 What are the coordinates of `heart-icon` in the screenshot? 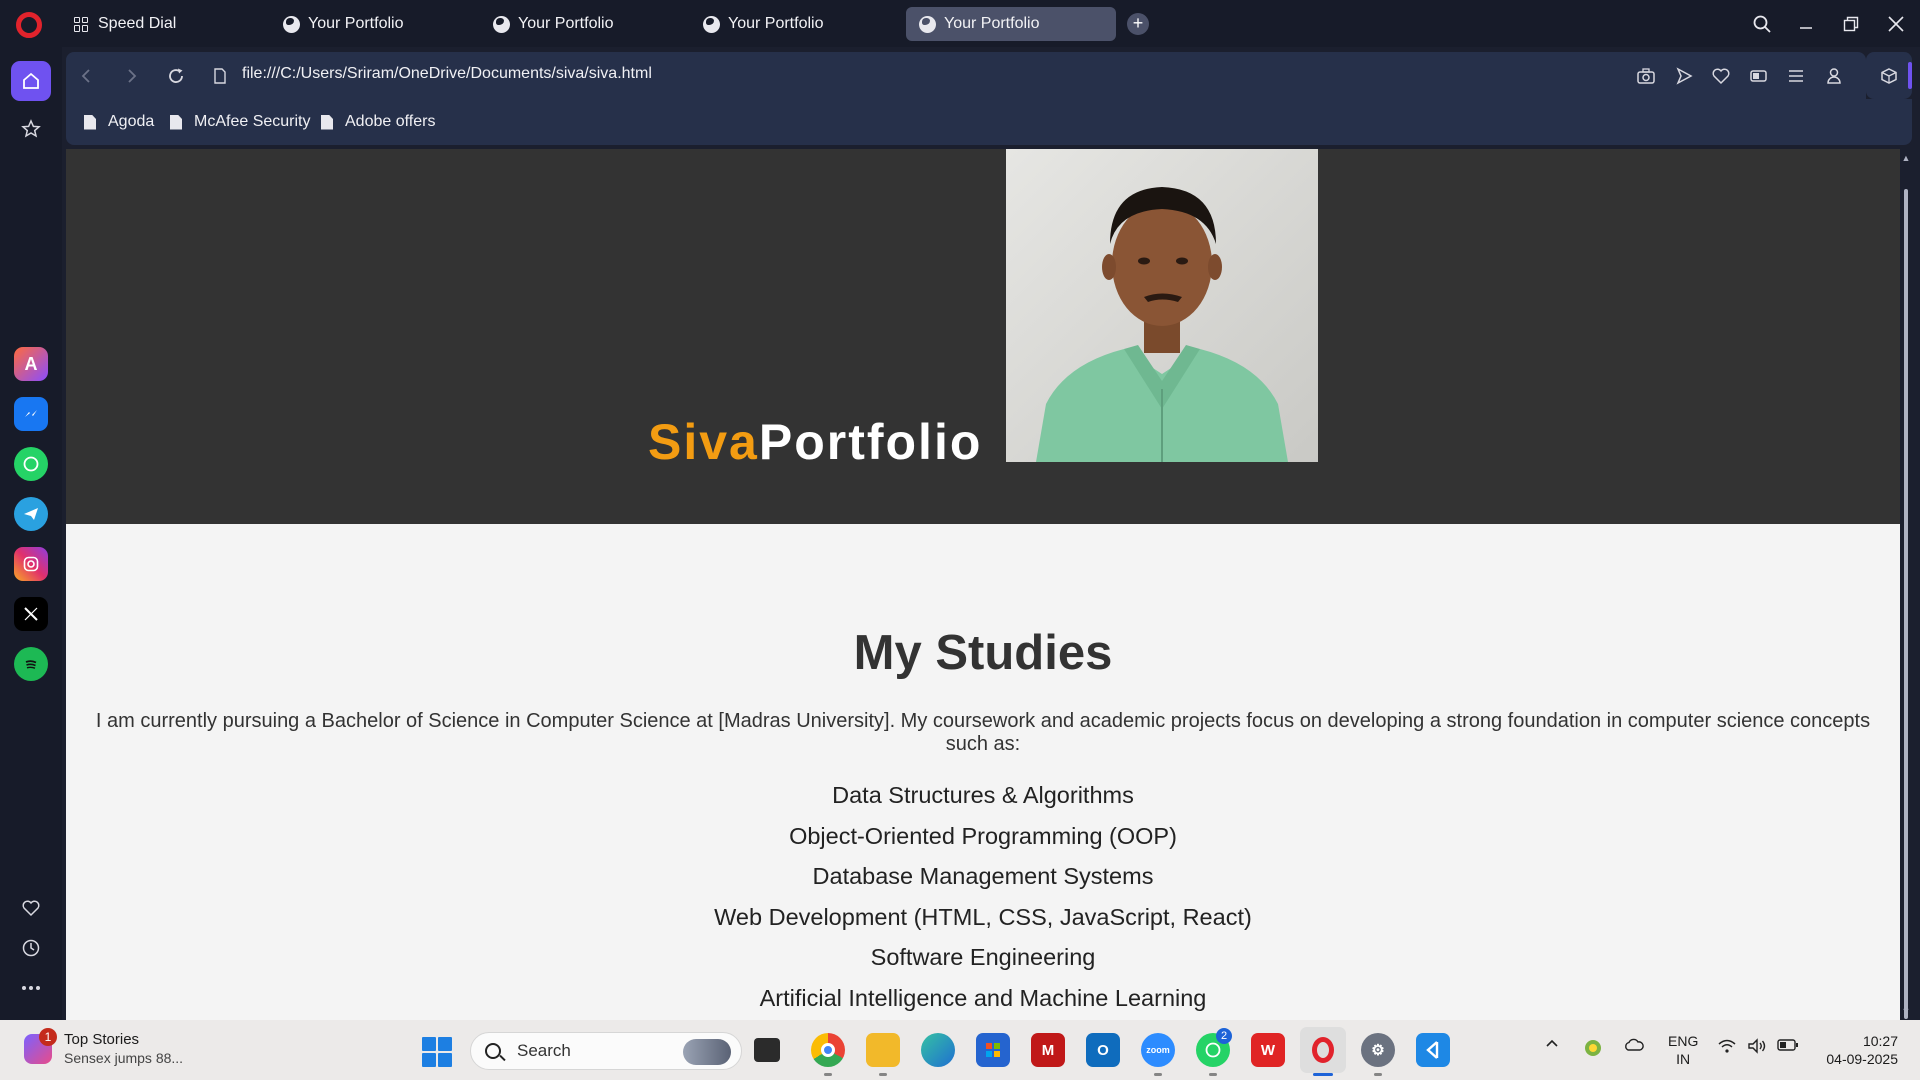 It's located at (31, 908).